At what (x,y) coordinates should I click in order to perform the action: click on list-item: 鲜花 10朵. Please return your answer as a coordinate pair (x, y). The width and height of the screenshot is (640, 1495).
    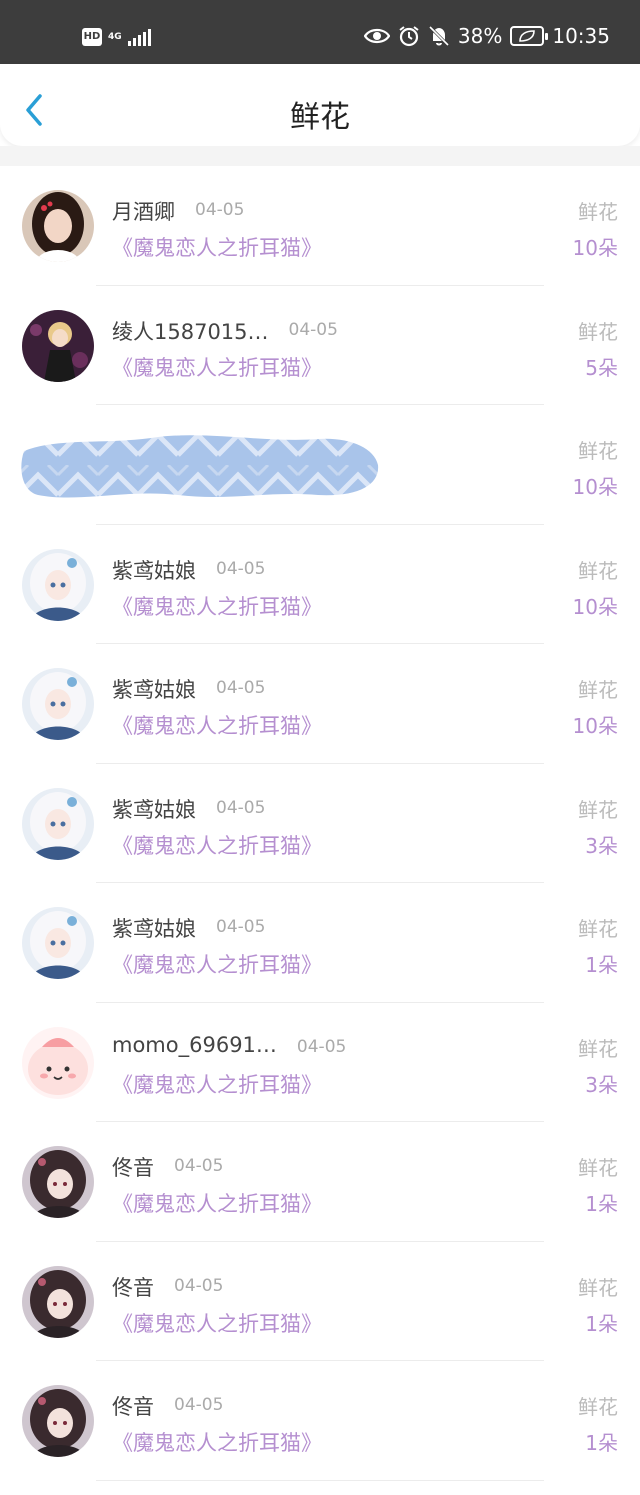
    Looking at the image, I should click on (320, 465).